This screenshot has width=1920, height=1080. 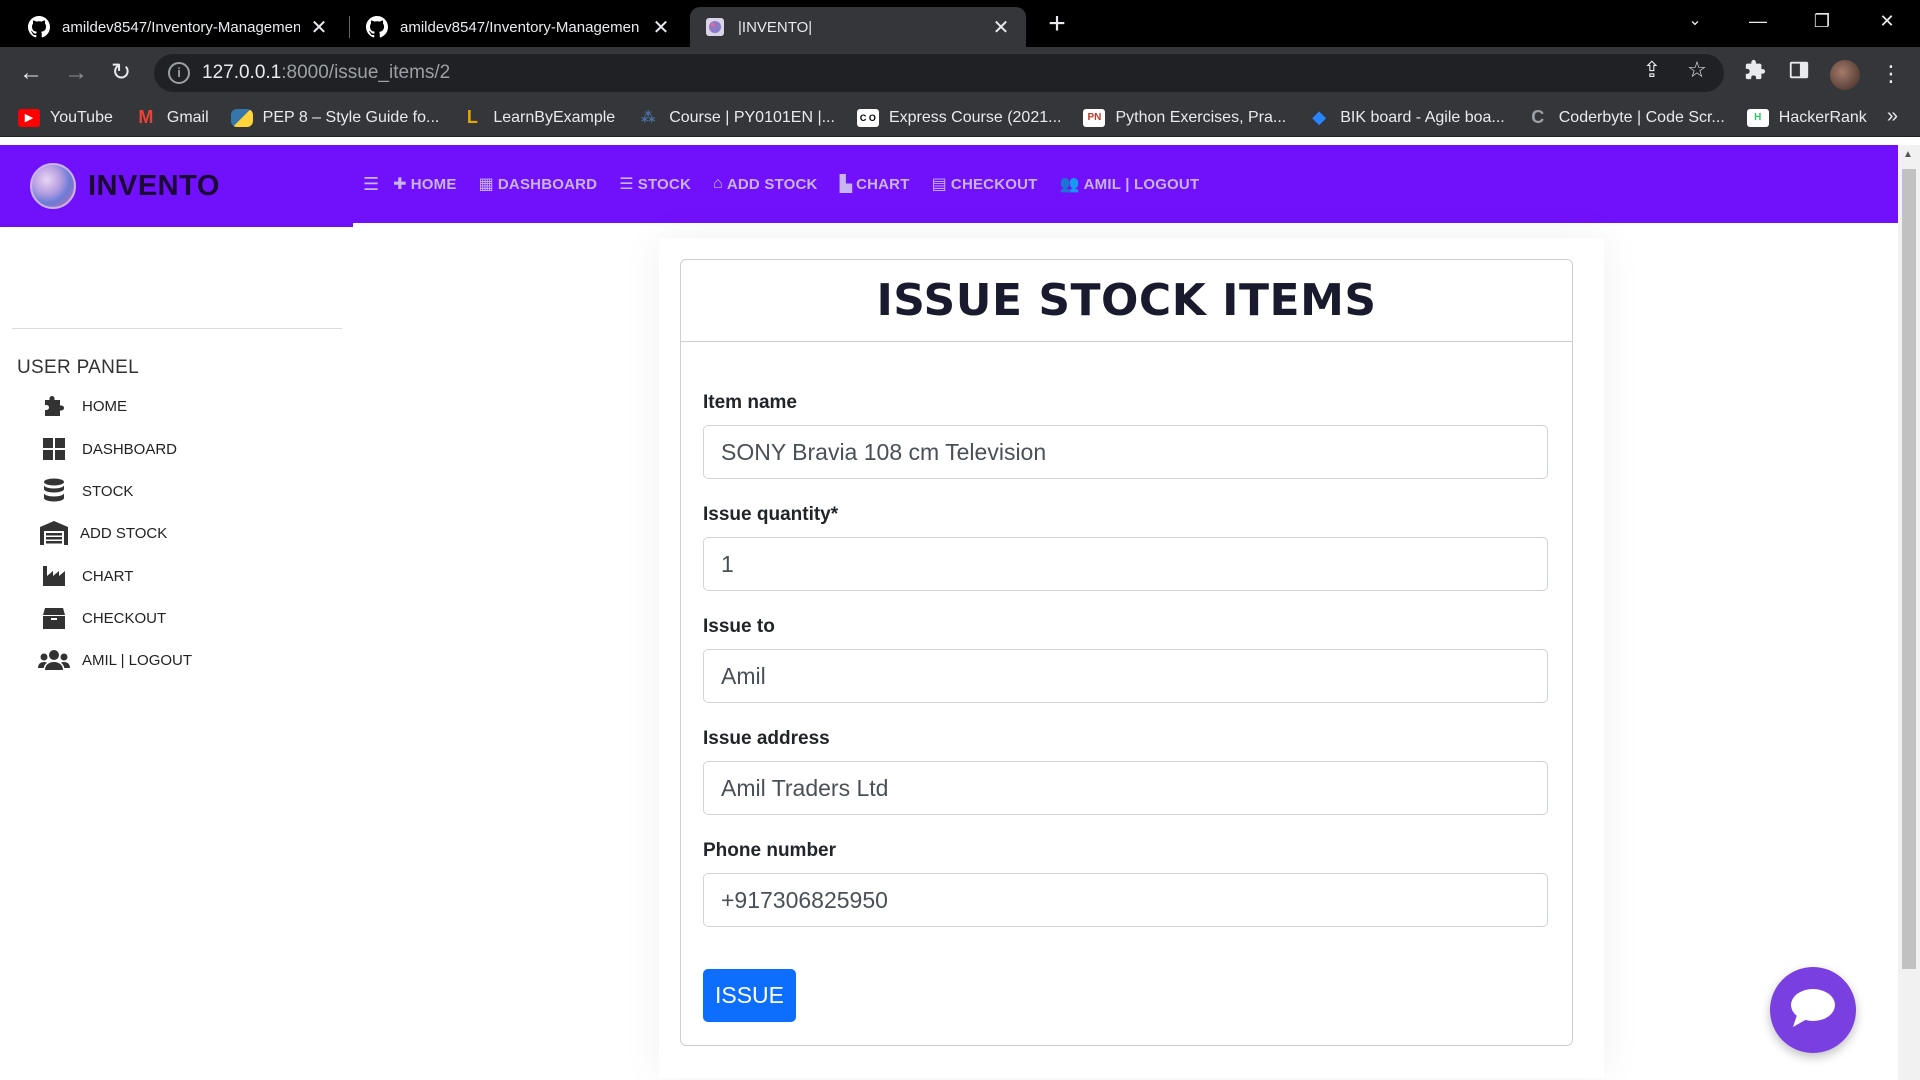 What do you see at coordinates (1845, 75) in the screenshot?
I see `profile-avatar` at bounding box center [1845, 75].